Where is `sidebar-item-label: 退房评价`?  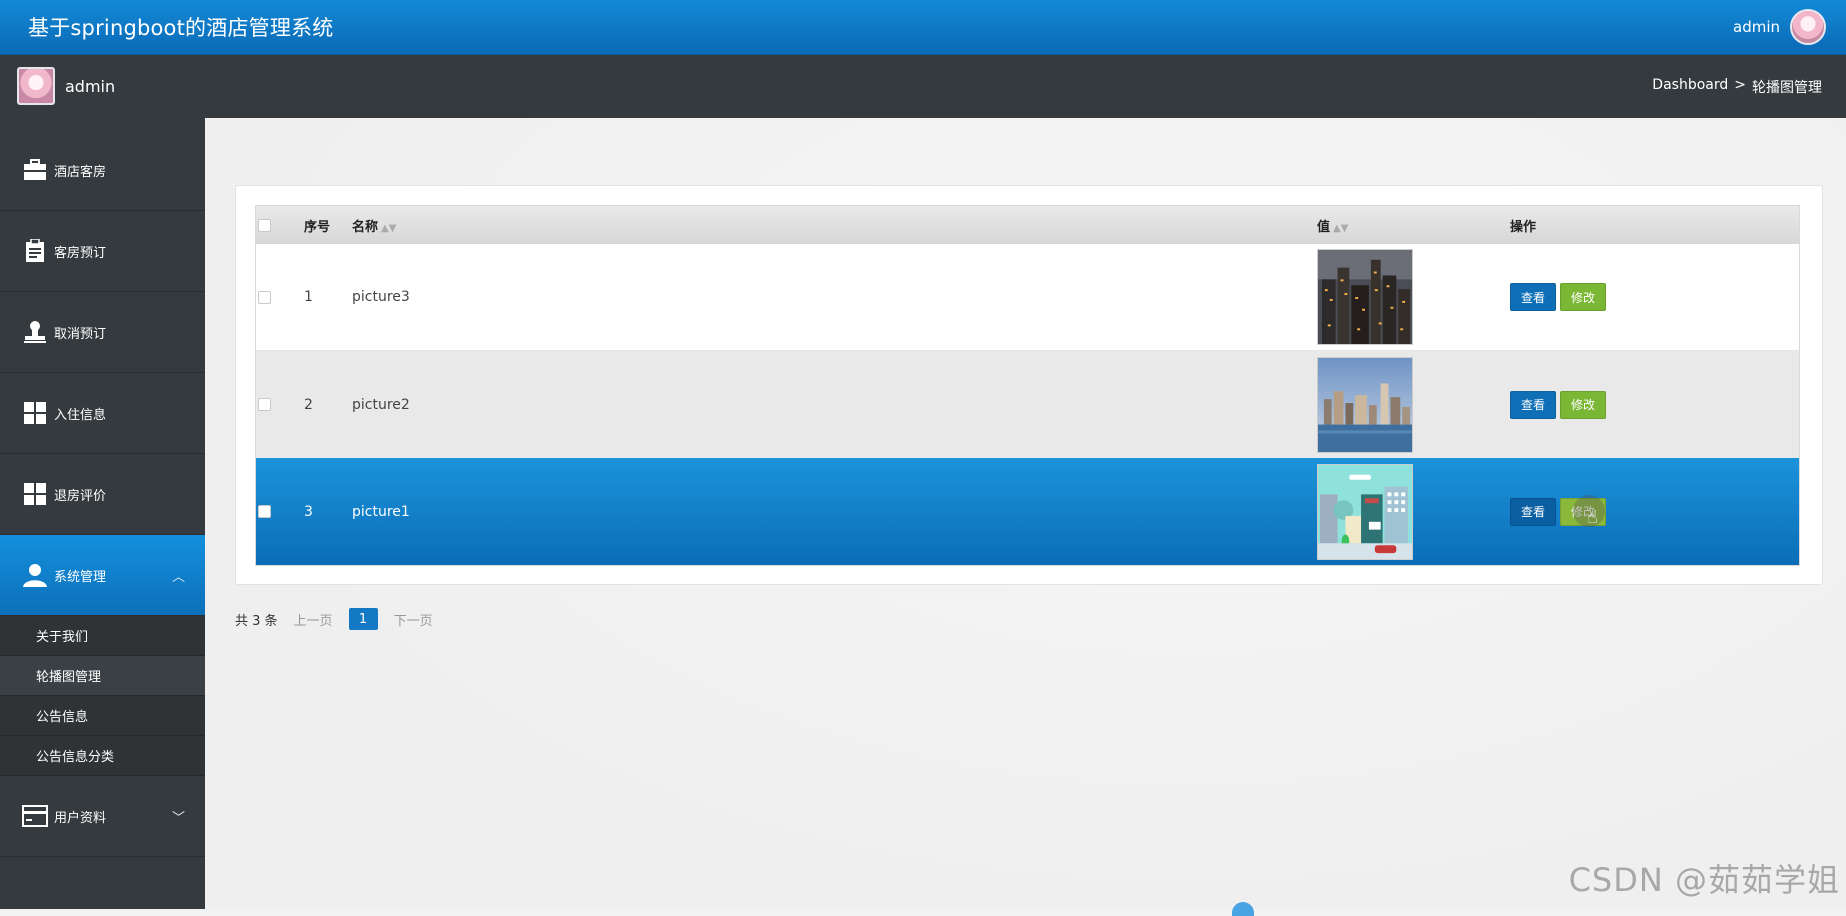
sidebar-item-label: 退房评价 is located at coordinates (80, 494).